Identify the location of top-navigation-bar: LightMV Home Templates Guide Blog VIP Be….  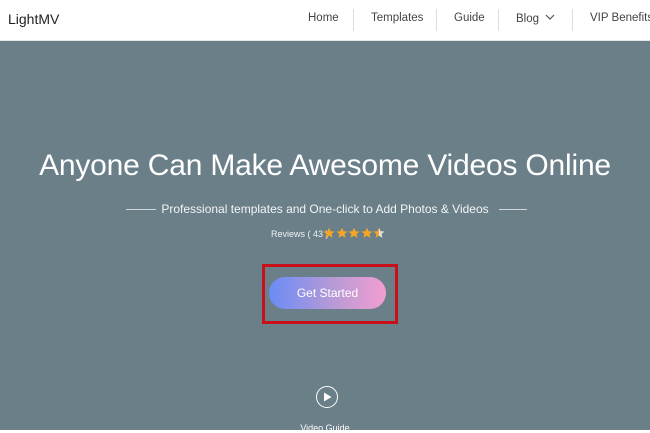
(325, 20).